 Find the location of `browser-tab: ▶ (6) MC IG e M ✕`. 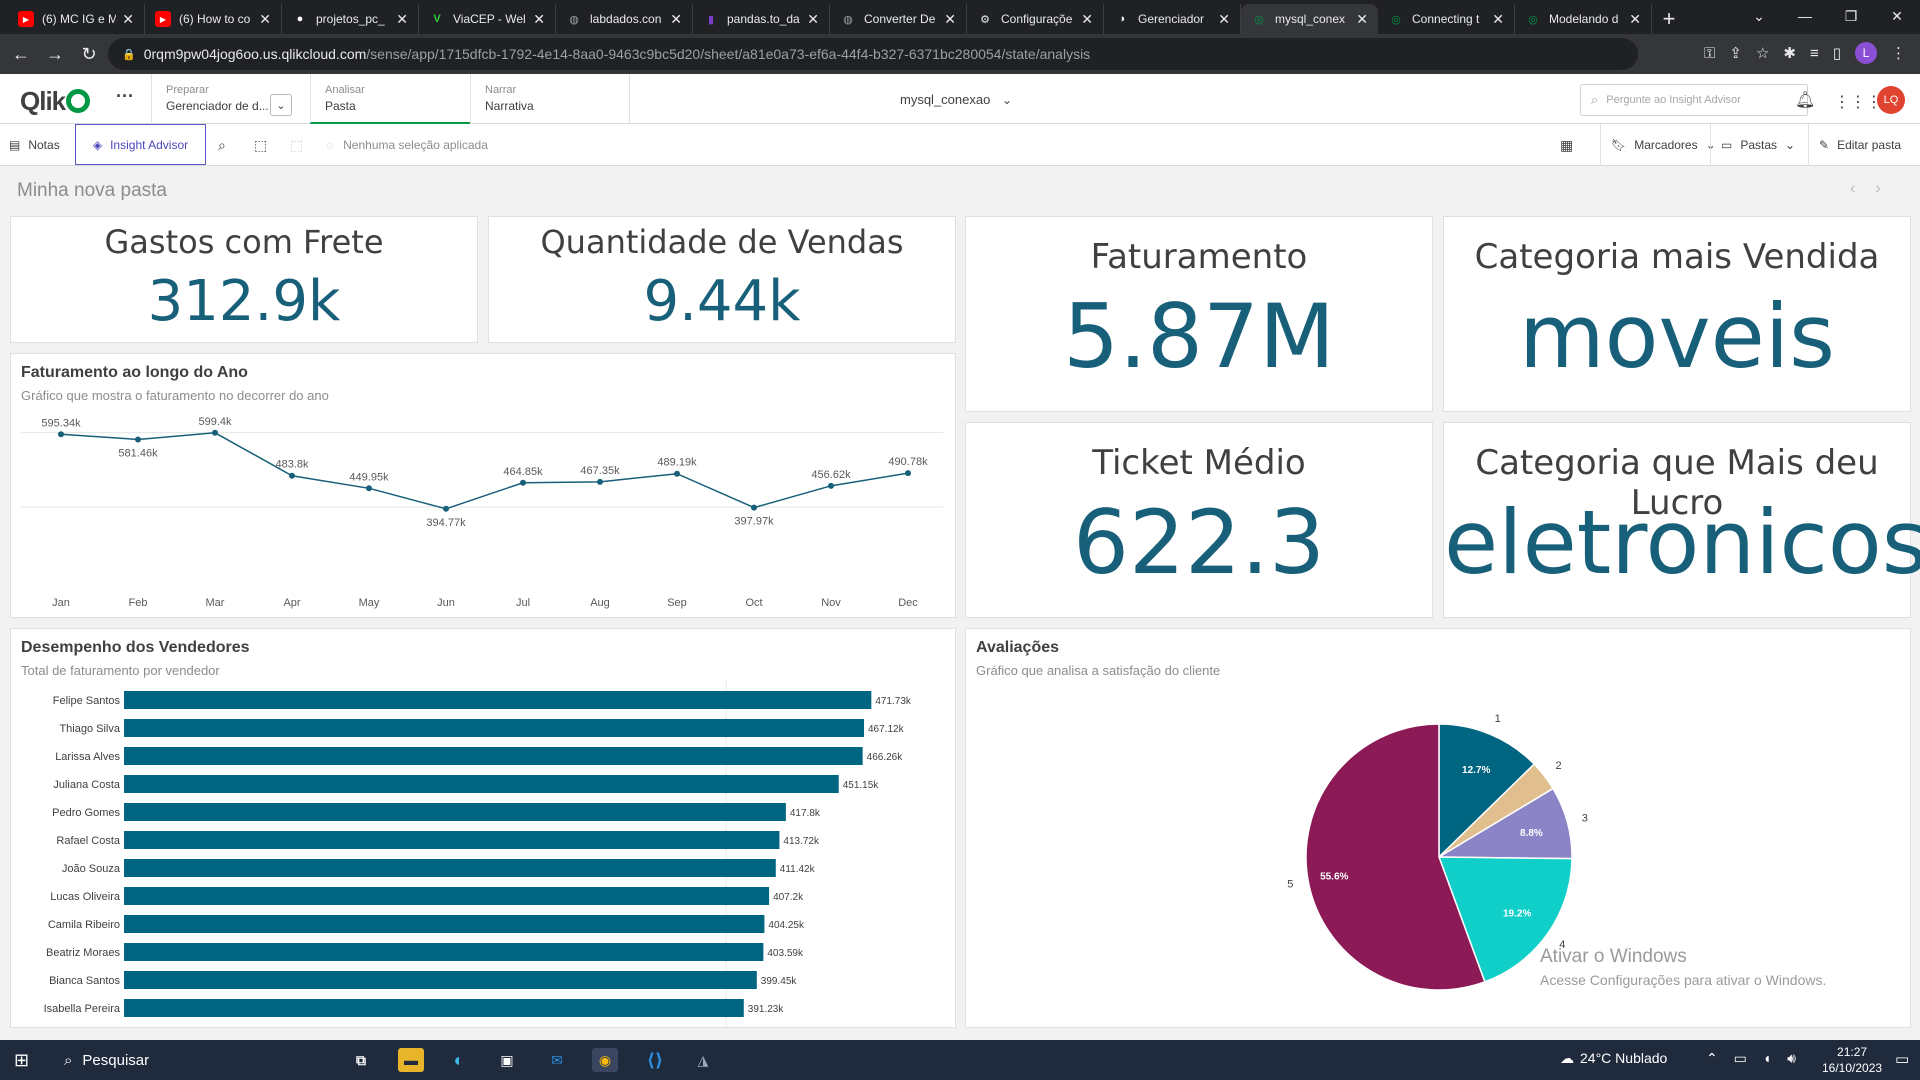

browser-tab: ▶ (6) MC IG e M ✕ is located at coordinates (76, 19).